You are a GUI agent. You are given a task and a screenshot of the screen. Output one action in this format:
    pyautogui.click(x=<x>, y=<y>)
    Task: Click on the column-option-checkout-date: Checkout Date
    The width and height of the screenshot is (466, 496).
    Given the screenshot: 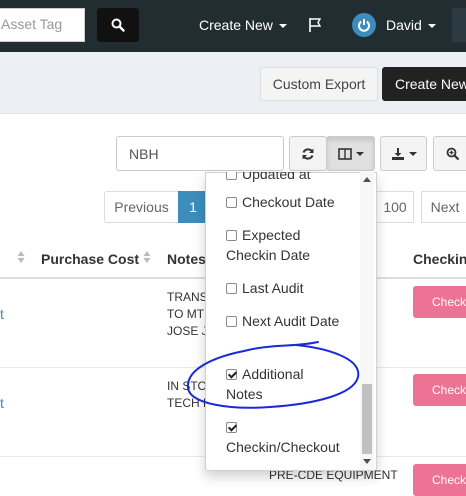 What is the action you would take?
    pyautogui.click(x=280, y=202)
    